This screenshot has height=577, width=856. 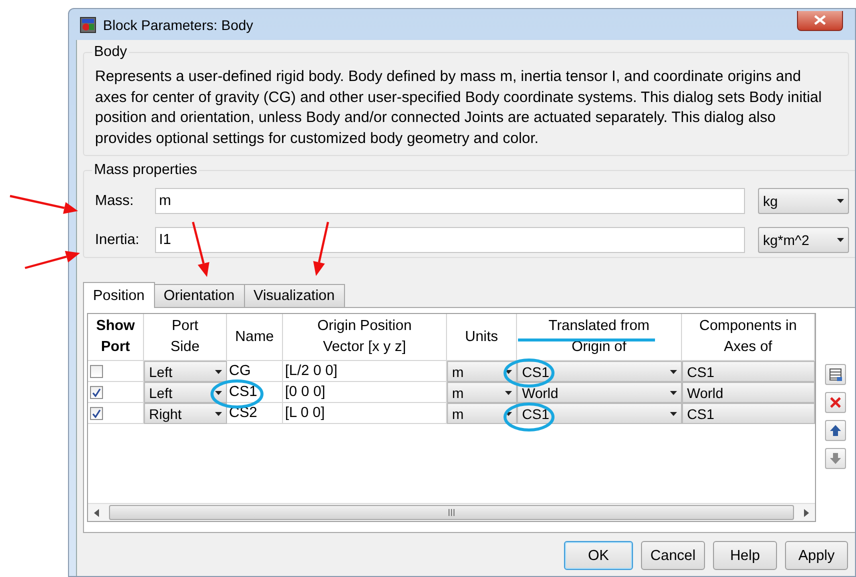 What do you see at coordinates (365, 337) in the screenshot?
I see `column-header: Origin Position Vector [x y z]` at bounding box center [365, 337].